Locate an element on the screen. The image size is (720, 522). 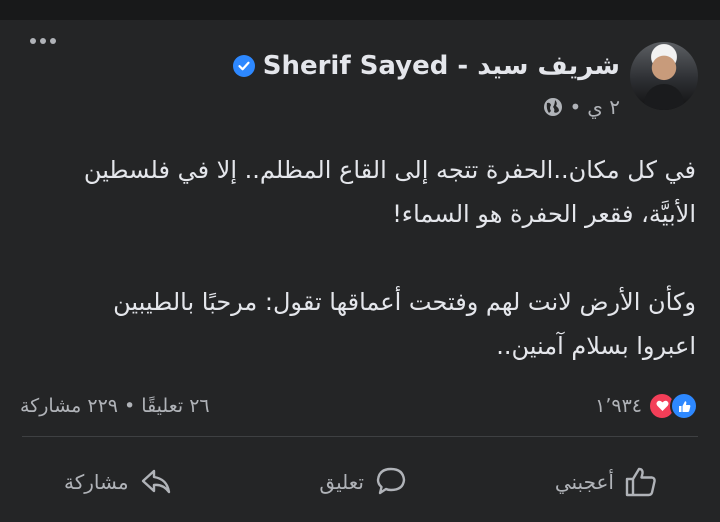
globe-icon is located at coordinates (553, 107).